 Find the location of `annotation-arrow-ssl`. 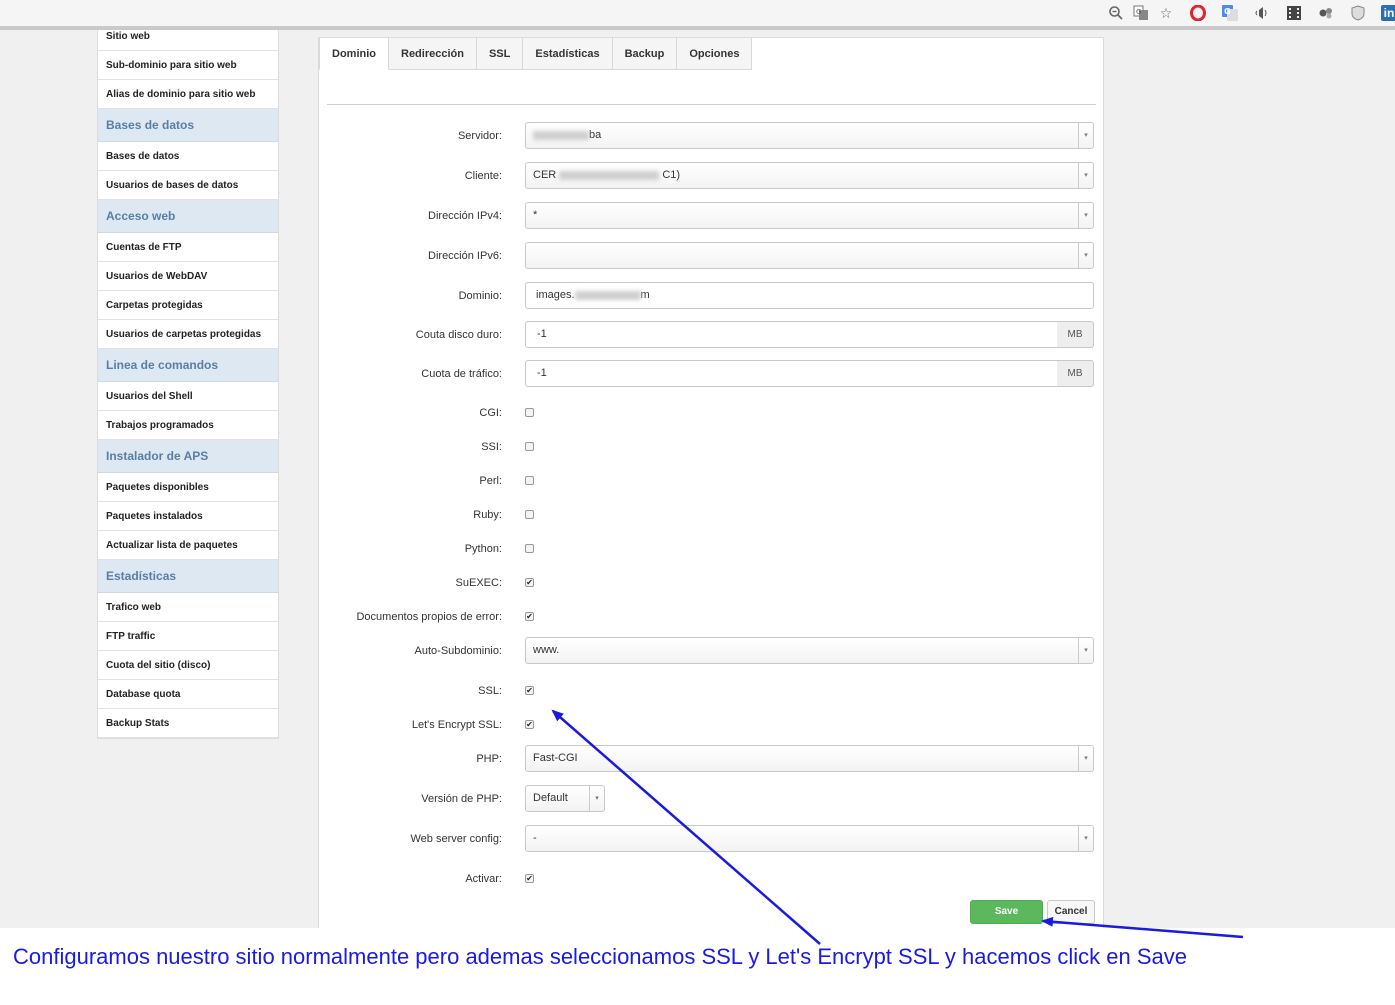

annotation-arrow-ssl is located at coordinates (686, 827).